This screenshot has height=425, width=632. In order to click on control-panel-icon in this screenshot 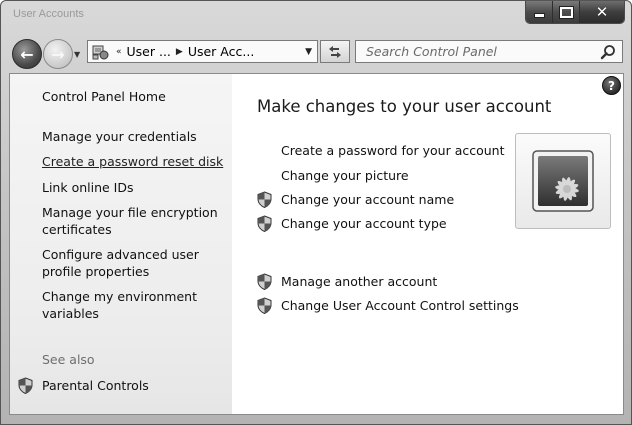, I will do `click(101, 52)`.